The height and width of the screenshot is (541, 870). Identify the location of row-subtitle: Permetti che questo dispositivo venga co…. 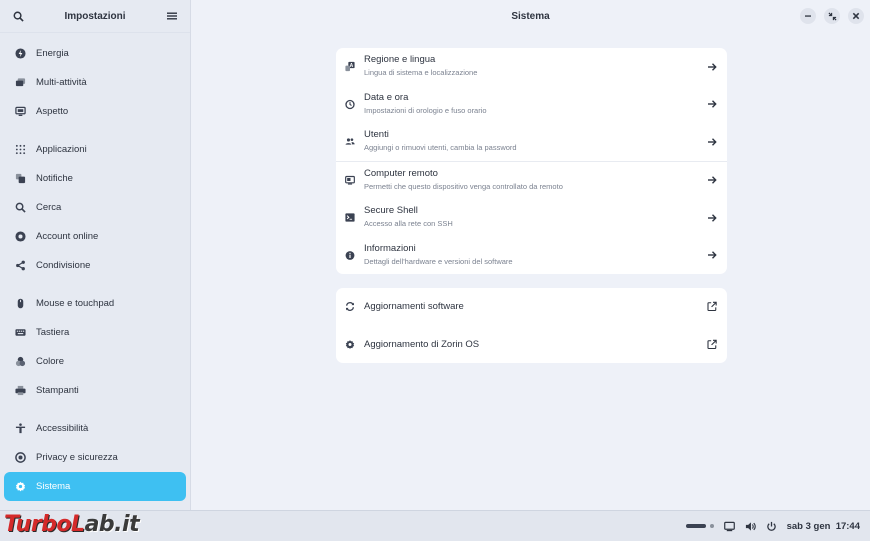
(463, 186).